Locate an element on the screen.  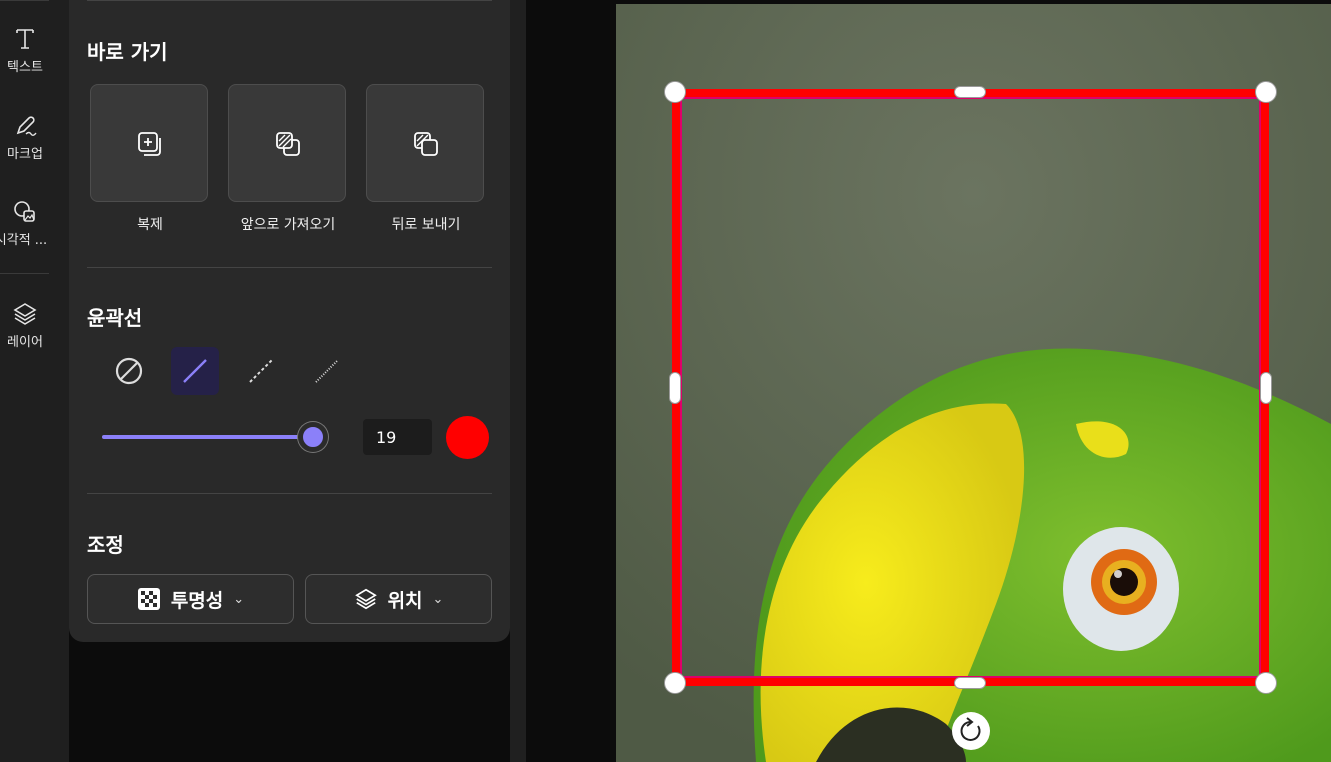
solid-line-icon is located at coordinates (195, 371).